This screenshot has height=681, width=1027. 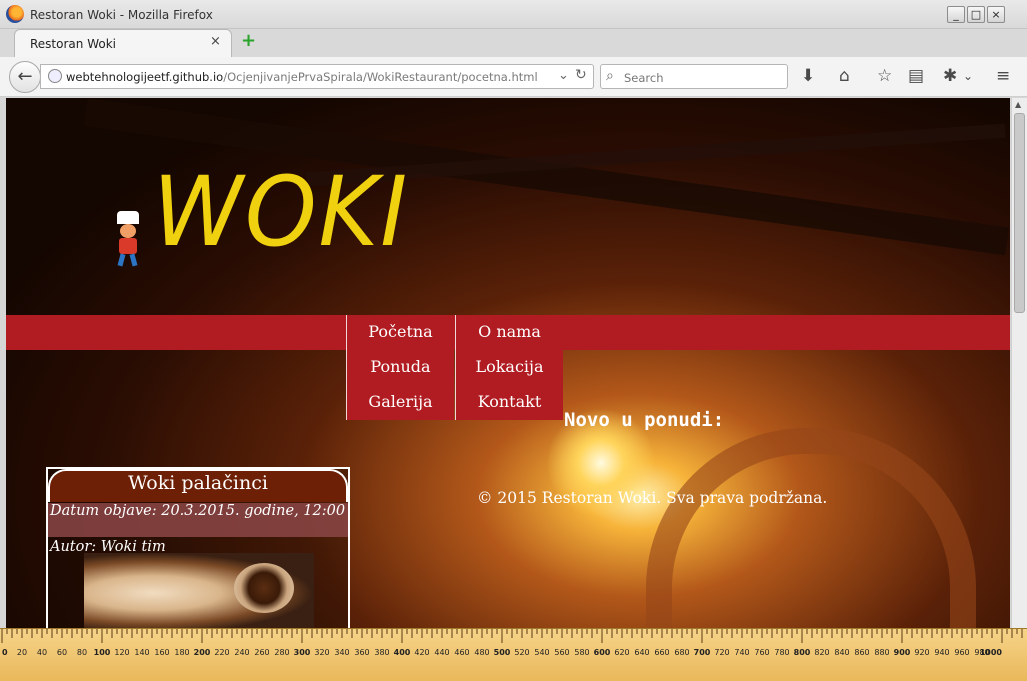 What do you see at coordinates (181, 652) in the screenshot?
I see `ruler-label: 180` at bounding box center [181, 652].